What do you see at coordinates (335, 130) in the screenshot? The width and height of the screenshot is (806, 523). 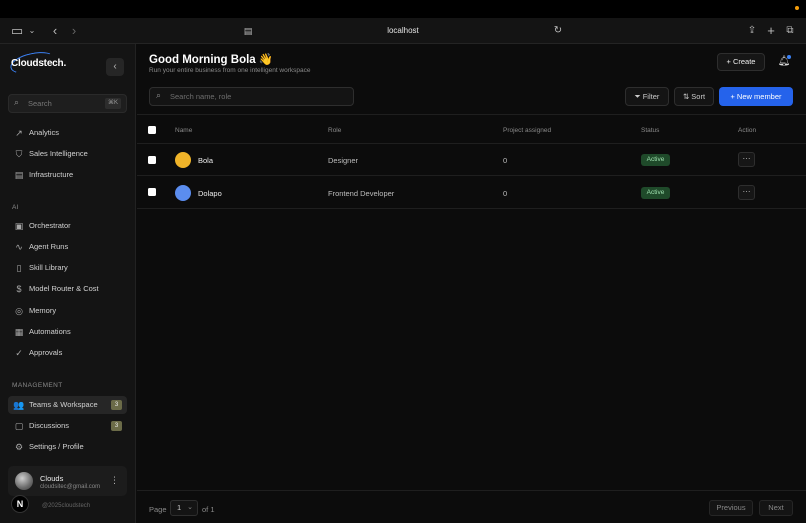 I see `column-header-role: Role` at bounding box center [335, 130].